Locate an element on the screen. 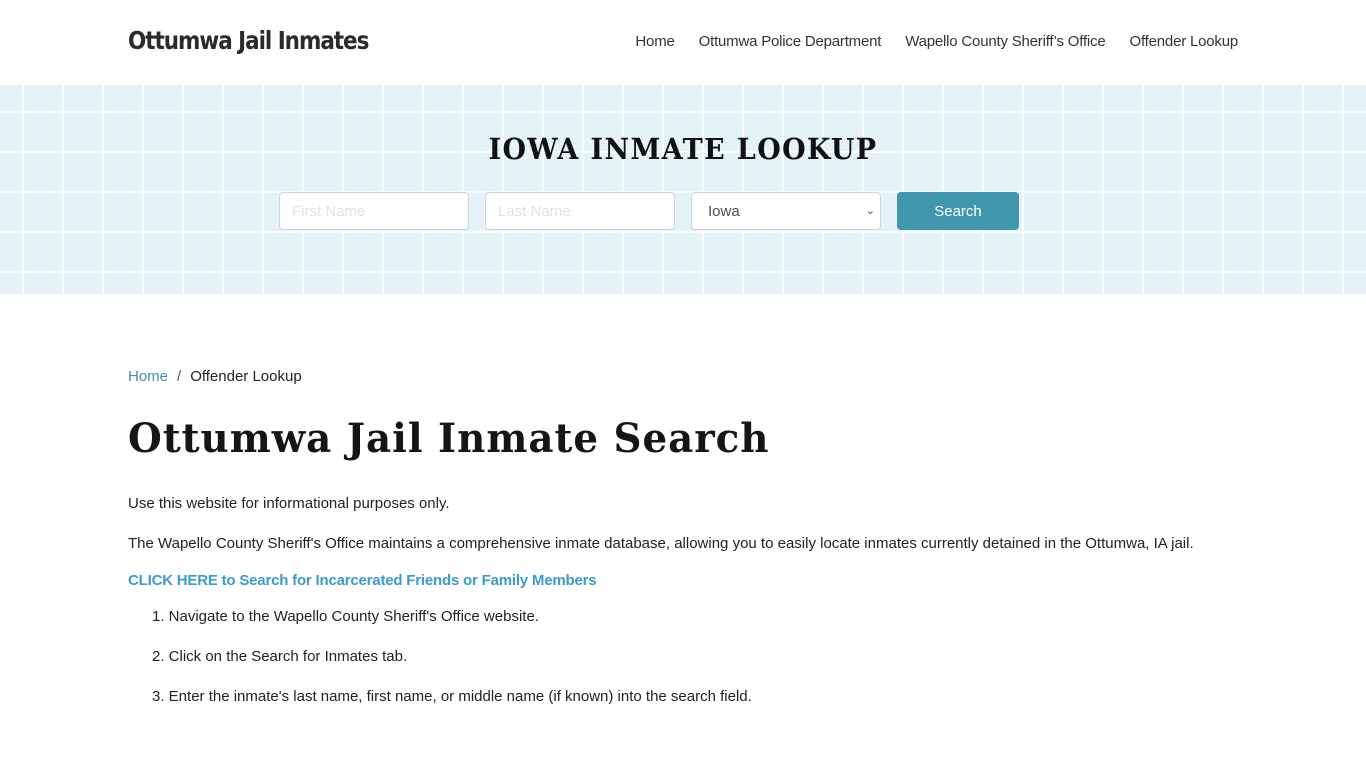 Image resolution: width=1366 pixels, height=768 pixels. inmate-search-form: Iowa ⌄ Search is located at coordinates (649, 211).